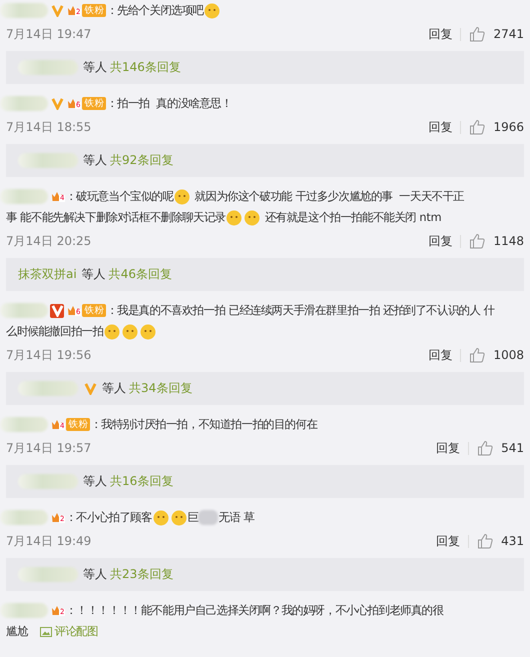 The width and height of the screenshot is (530, 657). I want to click on comment-text: 无语 草, so click(236, 517).